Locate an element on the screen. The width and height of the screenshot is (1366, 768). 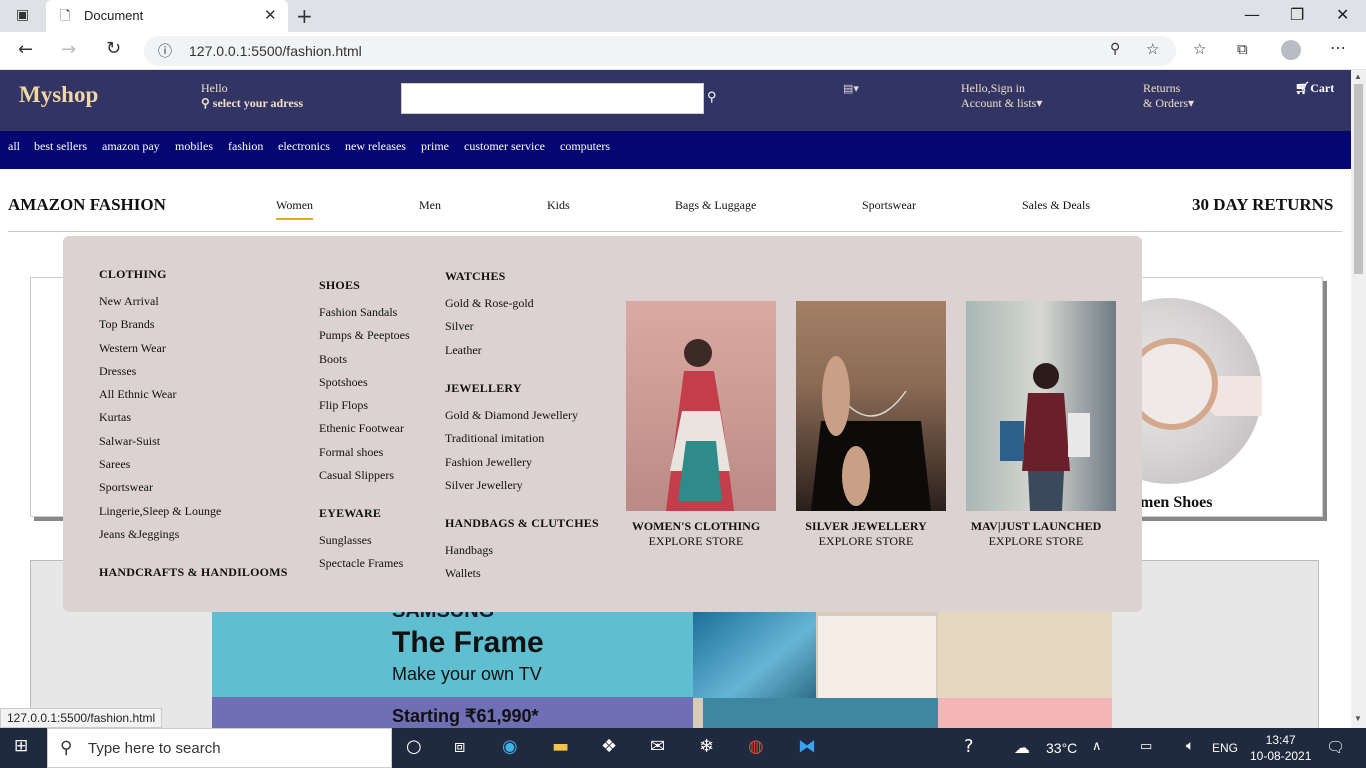
menu-link: Spotshoes is located at coordinates (364, 382).